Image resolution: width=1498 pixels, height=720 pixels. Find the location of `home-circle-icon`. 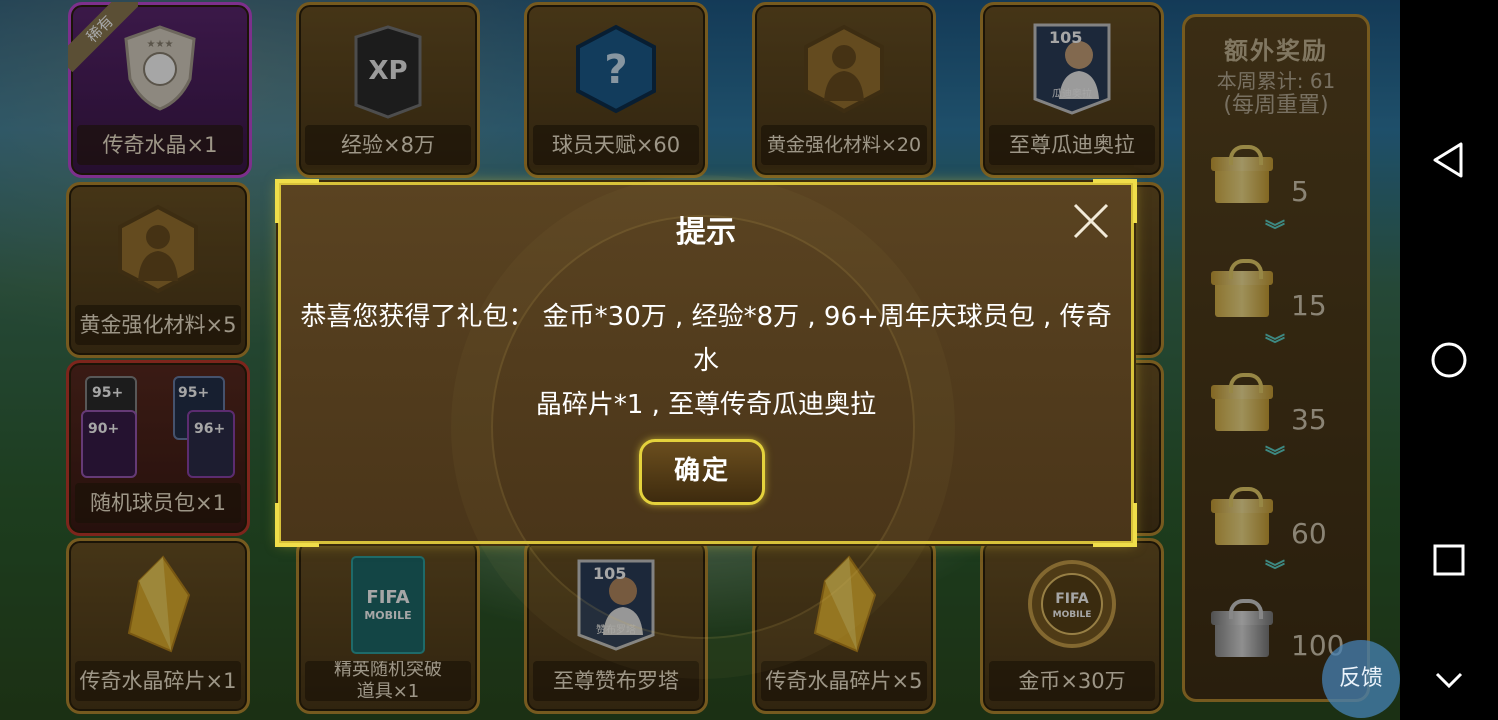

home-circle-icon is located at coordinates (1449, 360).